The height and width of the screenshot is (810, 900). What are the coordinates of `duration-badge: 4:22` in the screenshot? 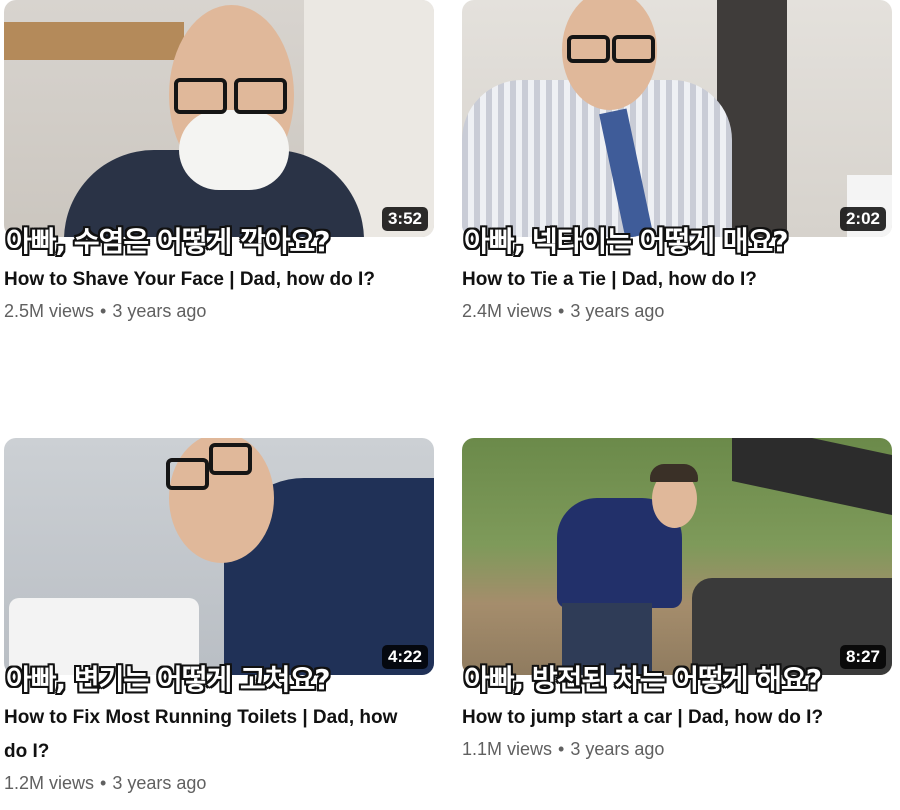 It's located at (404, 657).